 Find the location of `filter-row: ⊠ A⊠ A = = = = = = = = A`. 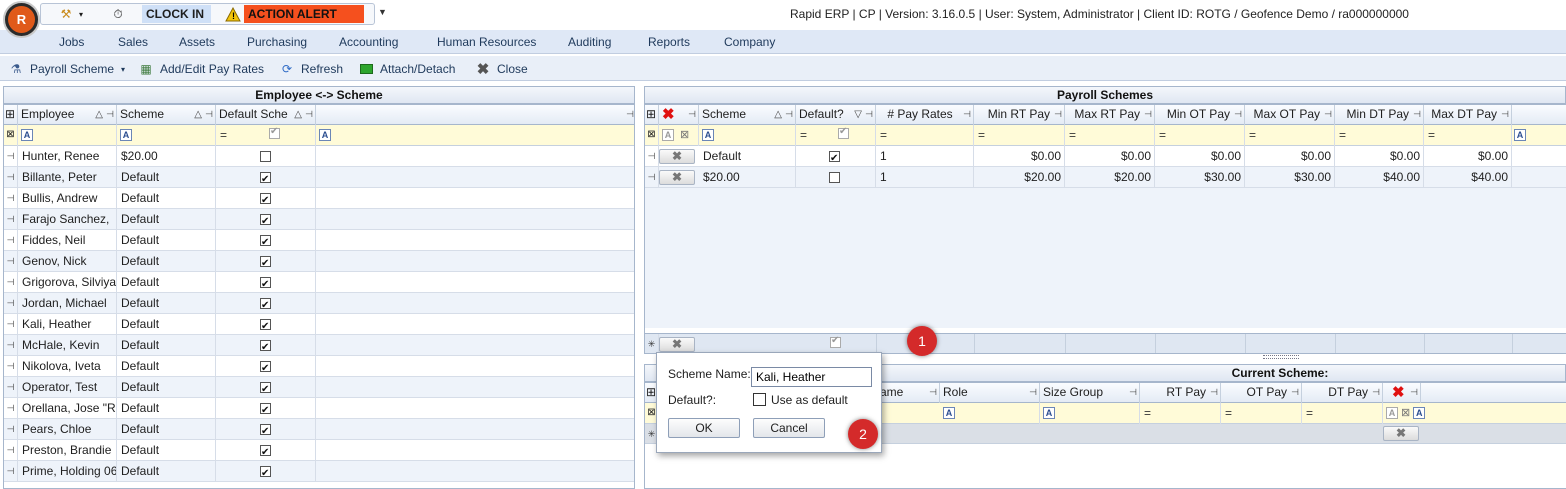

filter-row: ⊠ A⊠ A = = = = = = = = A is located at coordinates (1105, 135).